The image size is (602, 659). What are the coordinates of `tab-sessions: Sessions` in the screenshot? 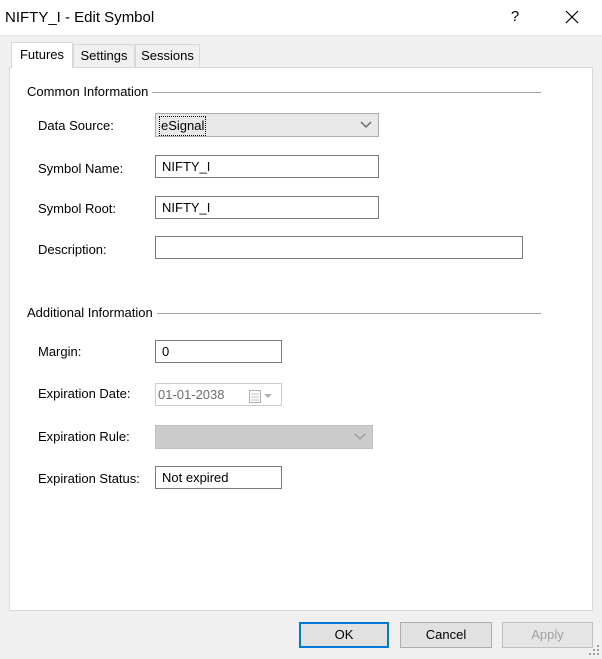 It's located at (167, 56).